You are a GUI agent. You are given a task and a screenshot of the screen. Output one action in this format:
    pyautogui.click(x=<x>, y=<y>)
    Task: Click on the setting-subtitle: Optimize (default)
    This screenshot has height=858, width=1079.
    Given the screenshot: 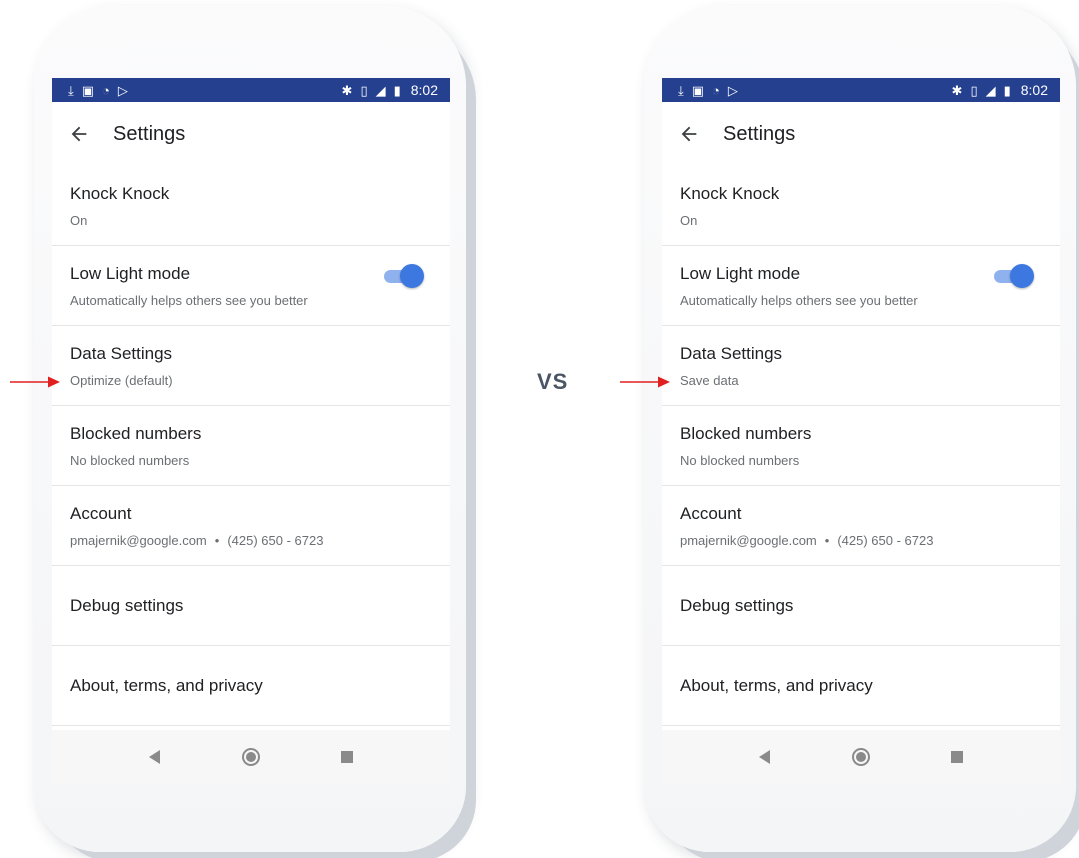 What is the action you would take?
    pyautogui.click(x=121, y=380)
    